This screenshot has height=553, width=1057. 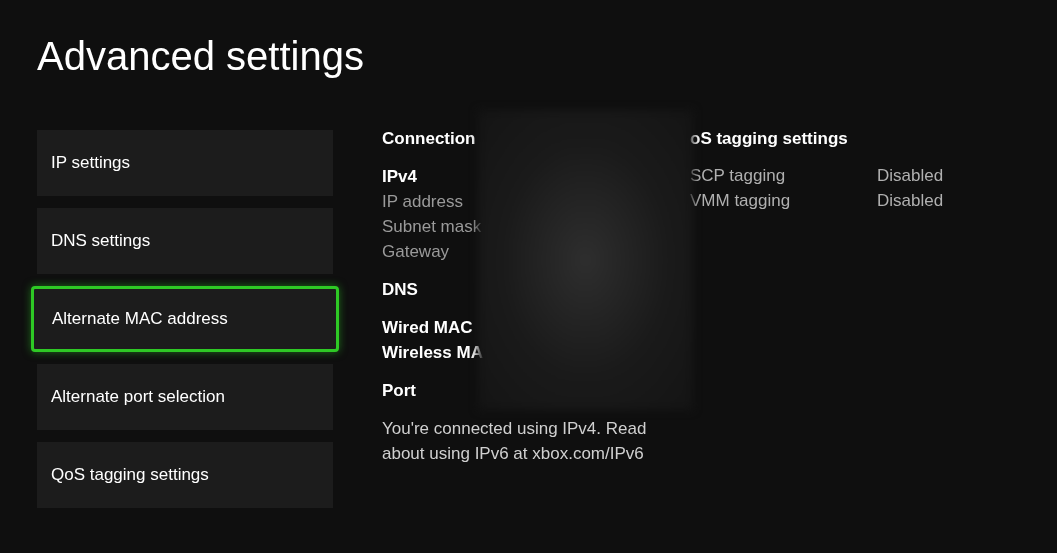 I want to click on detail-label: Subnet mask, so click(x=432, y=227).